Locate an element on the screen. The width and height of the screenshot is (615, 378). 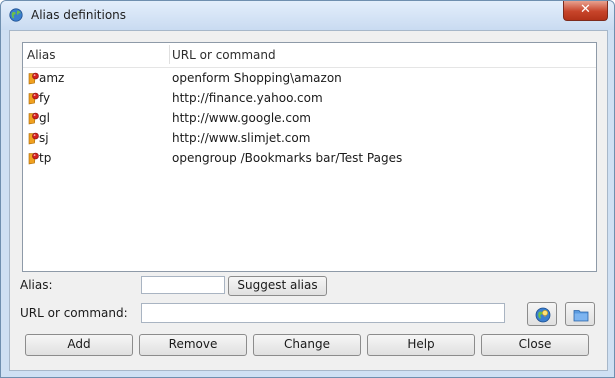
row-url: http://finance.yahoo.com is located at coordinates (247, 98).